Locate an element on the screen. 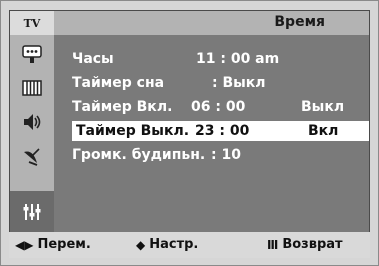  menu-item-clock: Часы 11 : 00 am is located at coordinates (217, 59).